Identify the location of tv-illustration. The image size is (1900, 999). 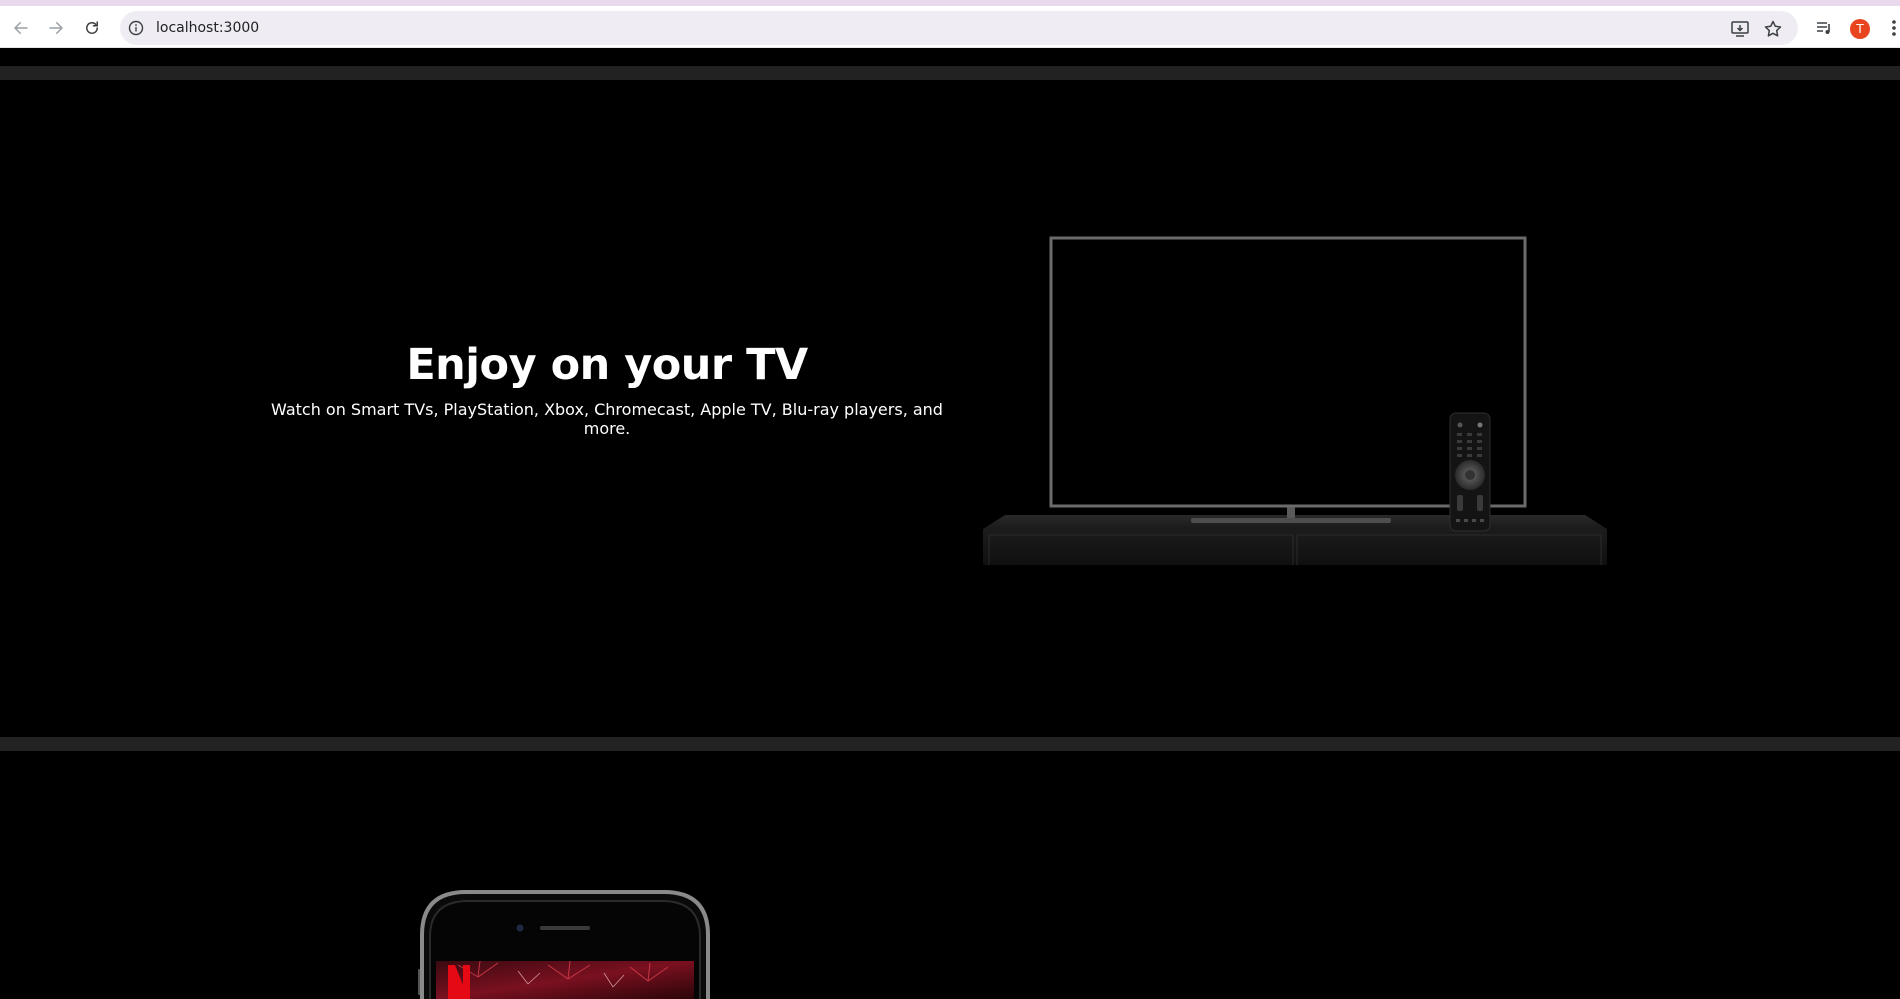
(1295, 400).